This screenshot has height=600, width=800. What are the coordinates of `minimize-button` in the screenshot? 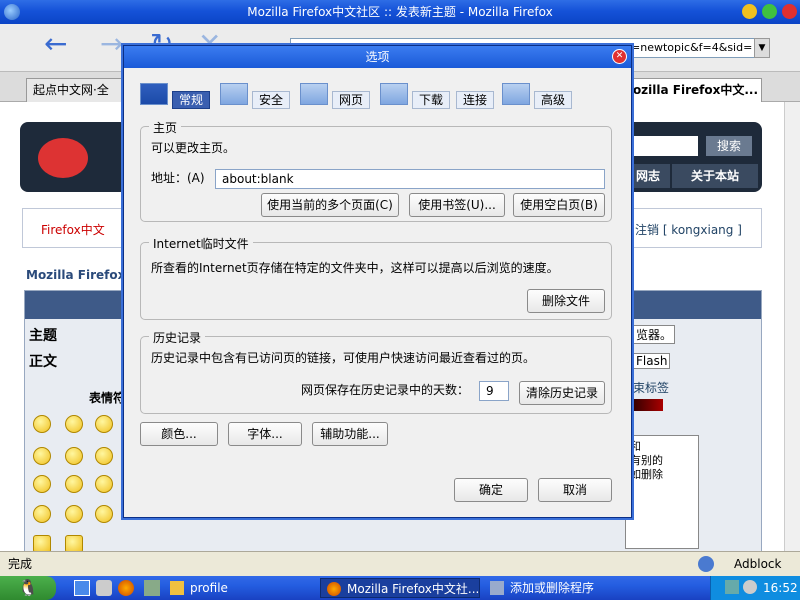 It's located at (749, 11).